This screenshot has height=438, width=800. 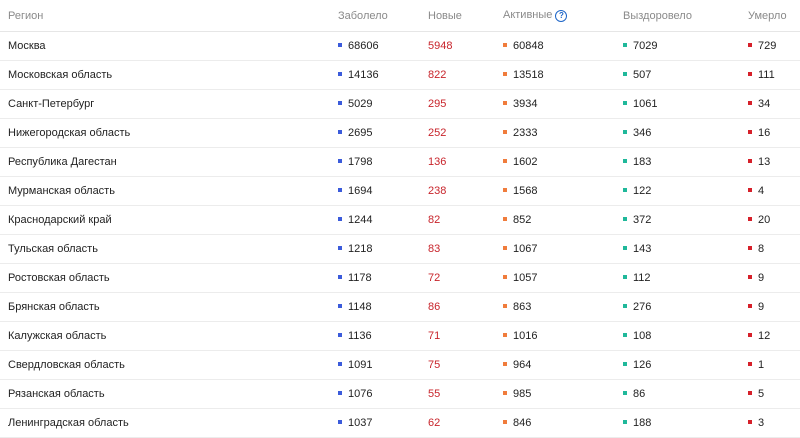 What do you see at coordinates (642, 191) in the screenshot?
I see `recovered-value: 122` at bounding box center [642, 191].